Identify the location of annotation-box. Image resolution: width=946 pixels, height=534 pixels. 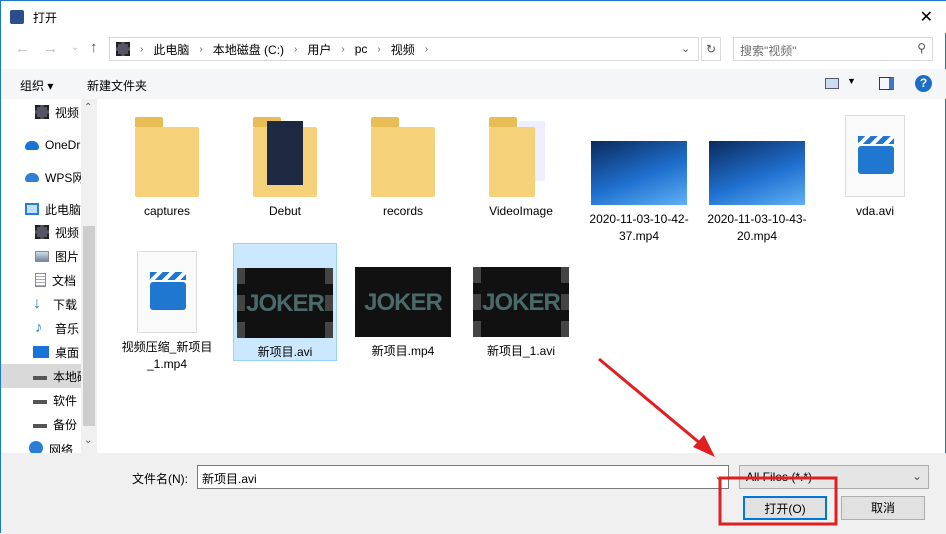
(778, 501).